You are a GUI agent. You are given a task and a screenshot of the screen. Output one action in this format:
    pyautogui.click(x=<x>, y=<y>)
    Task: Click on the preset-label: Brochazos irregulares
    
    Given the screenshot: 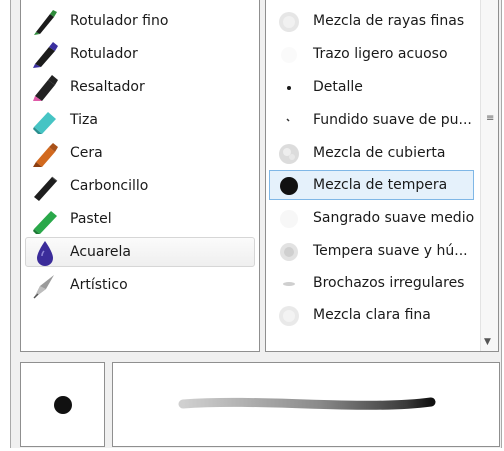 What is the action you would take?
    pyautogui.click(x=389, y=283)
    